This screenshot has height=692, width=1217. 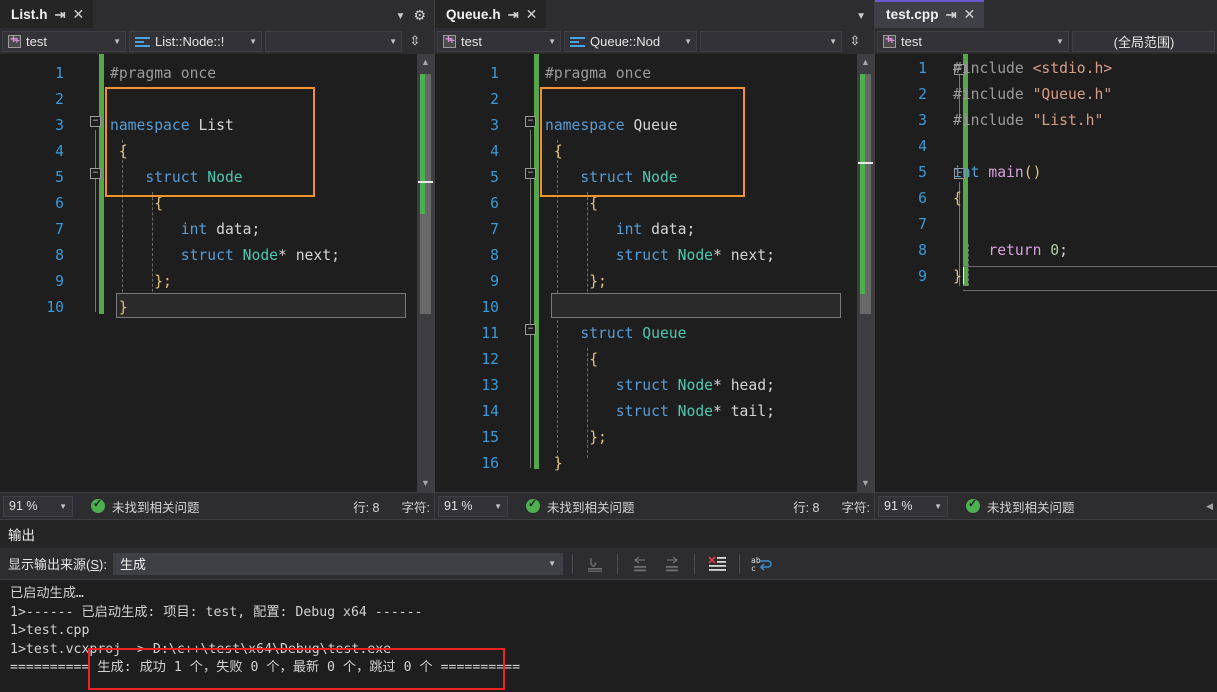 What do you see at coordinates (490, 385) in the screenshot?
I see `line-number: 13` at bounding box center [490, 385].